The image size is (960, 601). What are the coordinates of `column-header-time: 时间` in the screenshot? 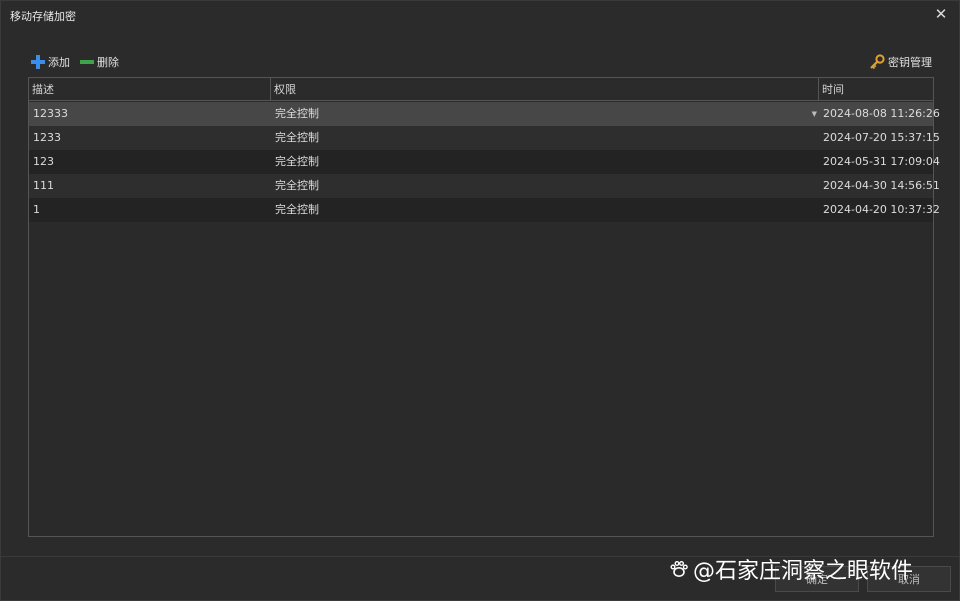 It's located at (876, 89).